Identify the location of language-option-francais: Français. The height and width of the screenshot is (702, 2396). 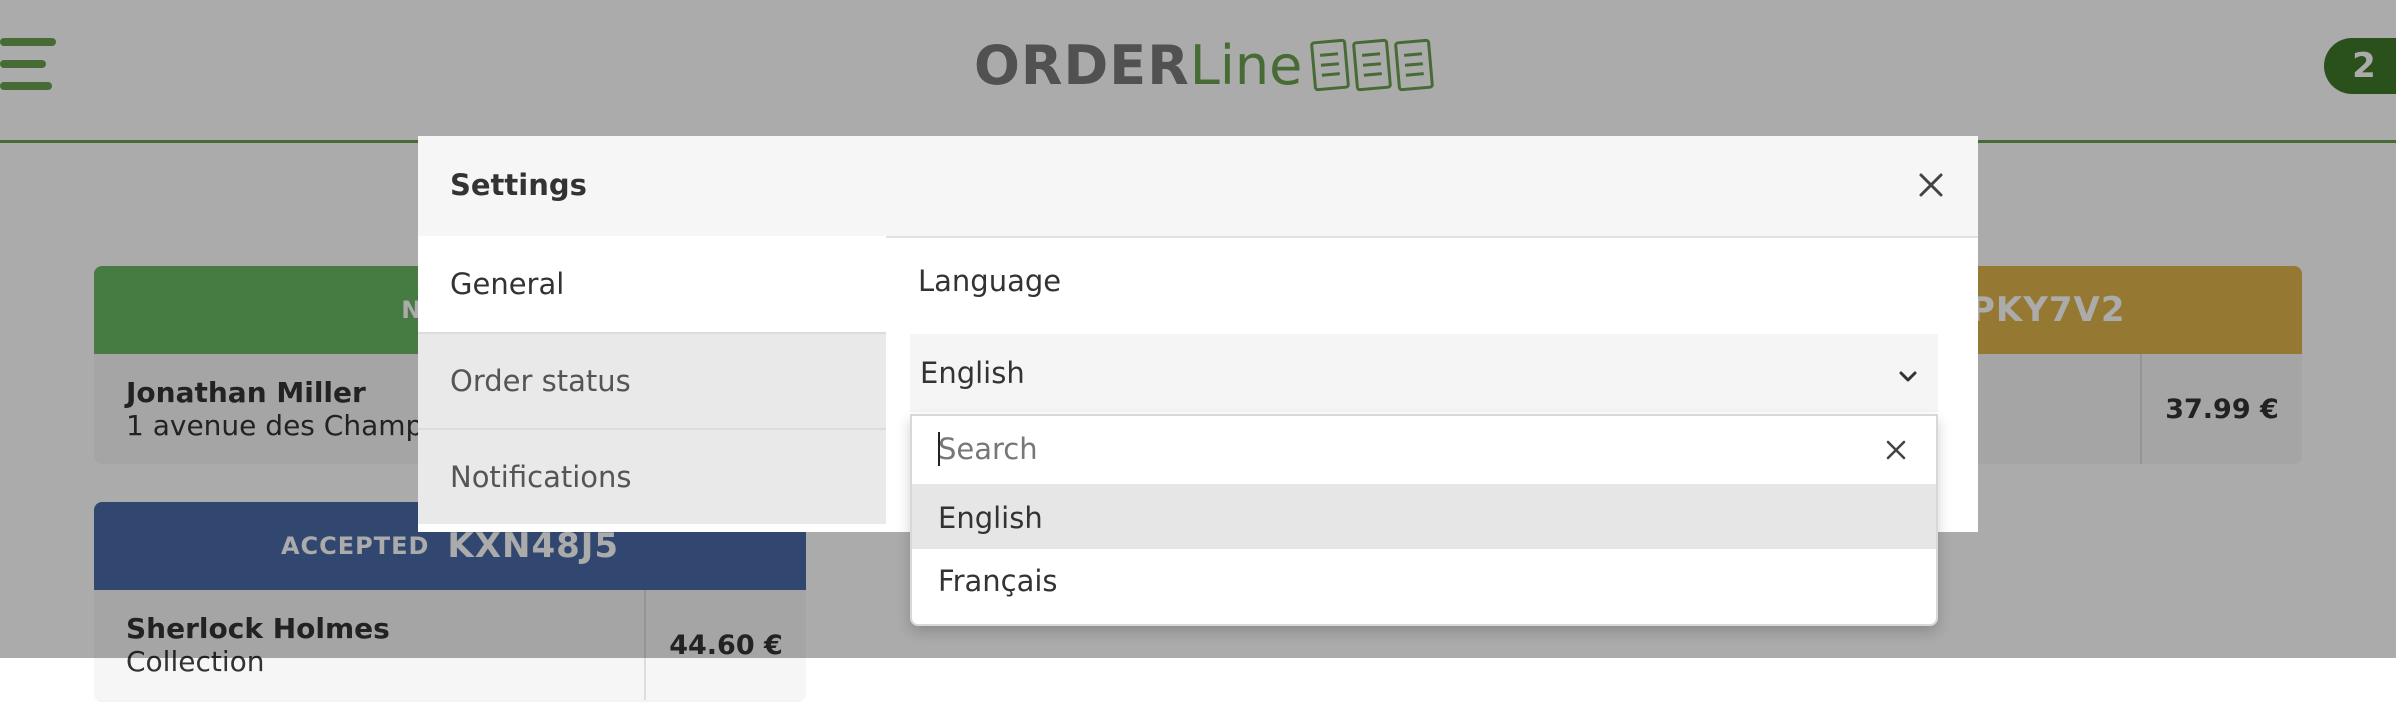
(1424, 580).